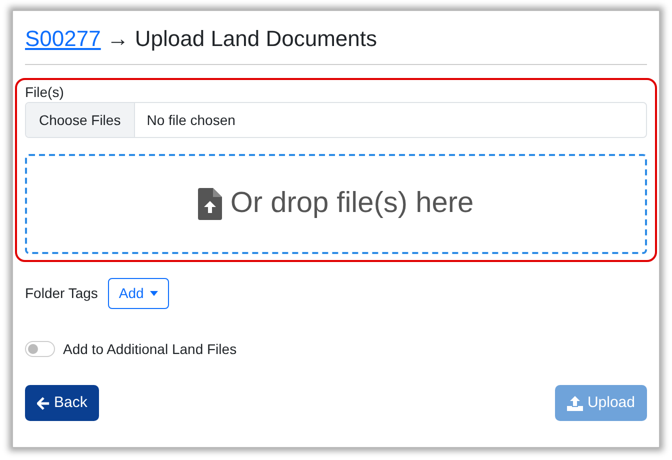 The width and height of the screenshot is (672, 460). What do you see at coordinates (150, 349) in the screenshot?
I see `toggle-label: Add to Additional Land Files` at bounding box center [150, 349].